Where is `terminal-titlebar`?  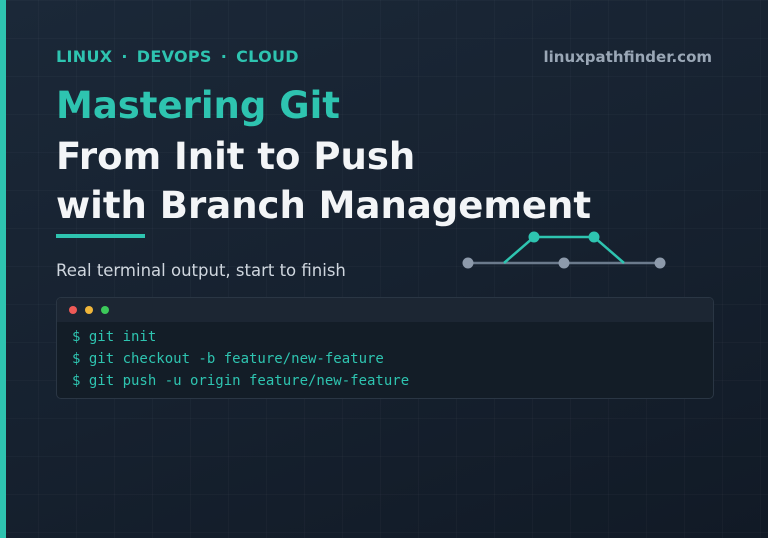 terminal-titlebar is located at coordinates (385, 310).